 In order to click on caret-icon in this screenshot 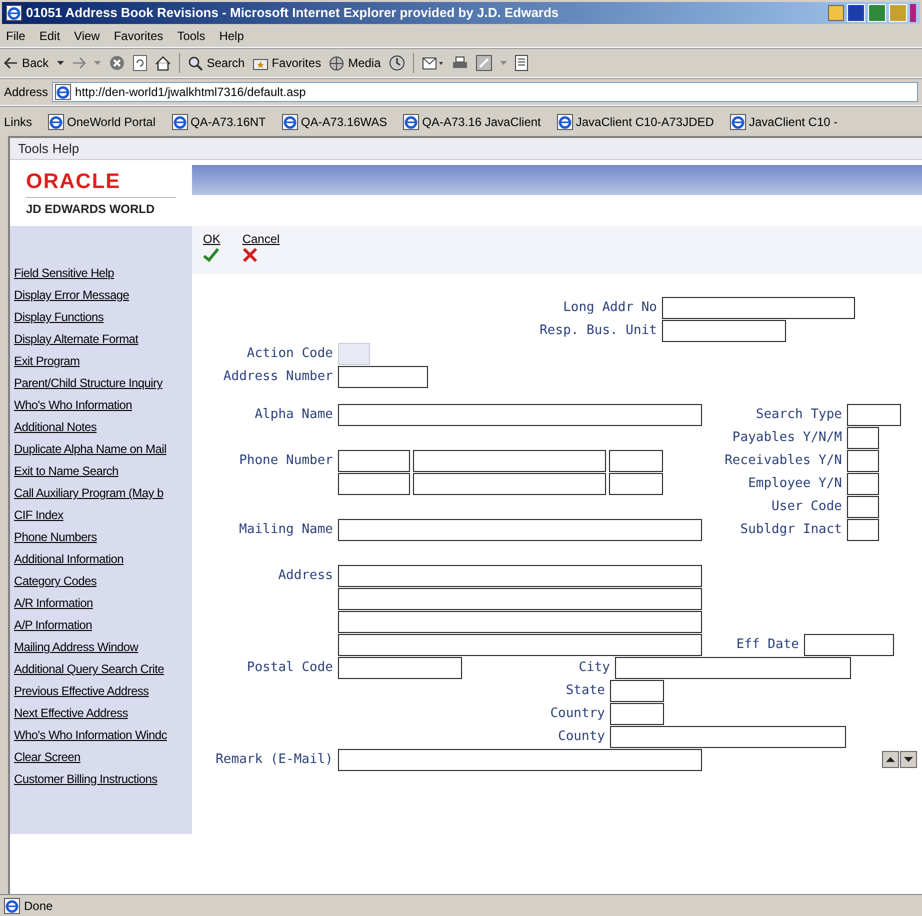, I will do `click(60, 63)`.